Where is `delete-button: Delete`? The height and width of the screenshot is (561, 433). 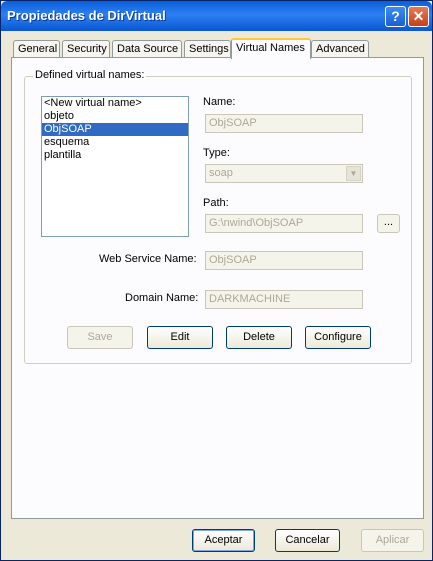
delete-button: Delete is located at coordinates (259, 337).